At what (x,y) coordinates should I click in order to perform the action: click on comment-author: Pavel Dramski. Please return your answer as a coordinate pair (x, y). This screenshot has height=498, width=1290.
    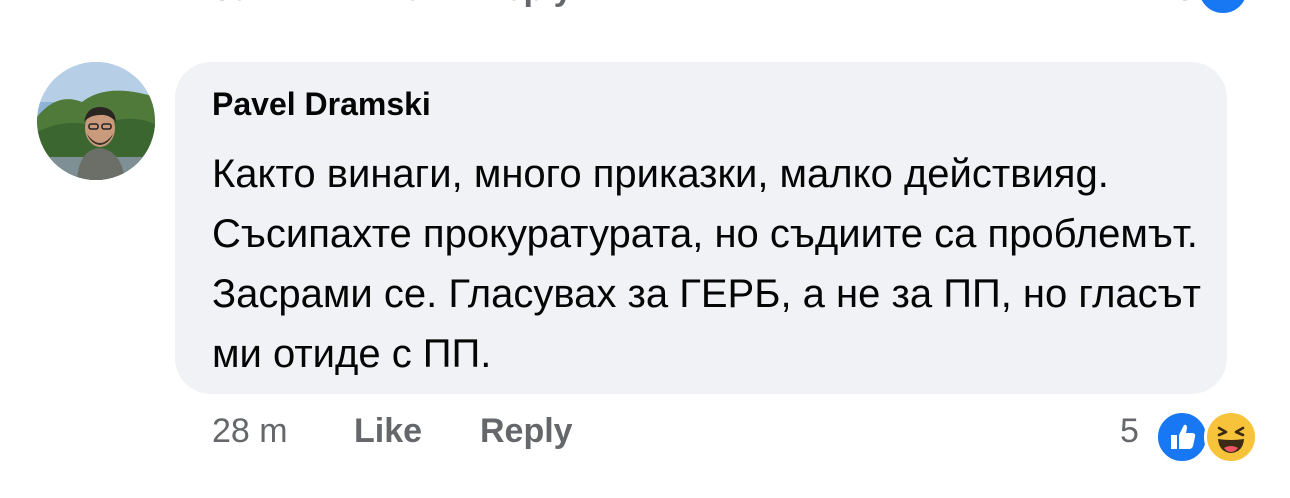
    Looking at the image, I should click on (321, 104).